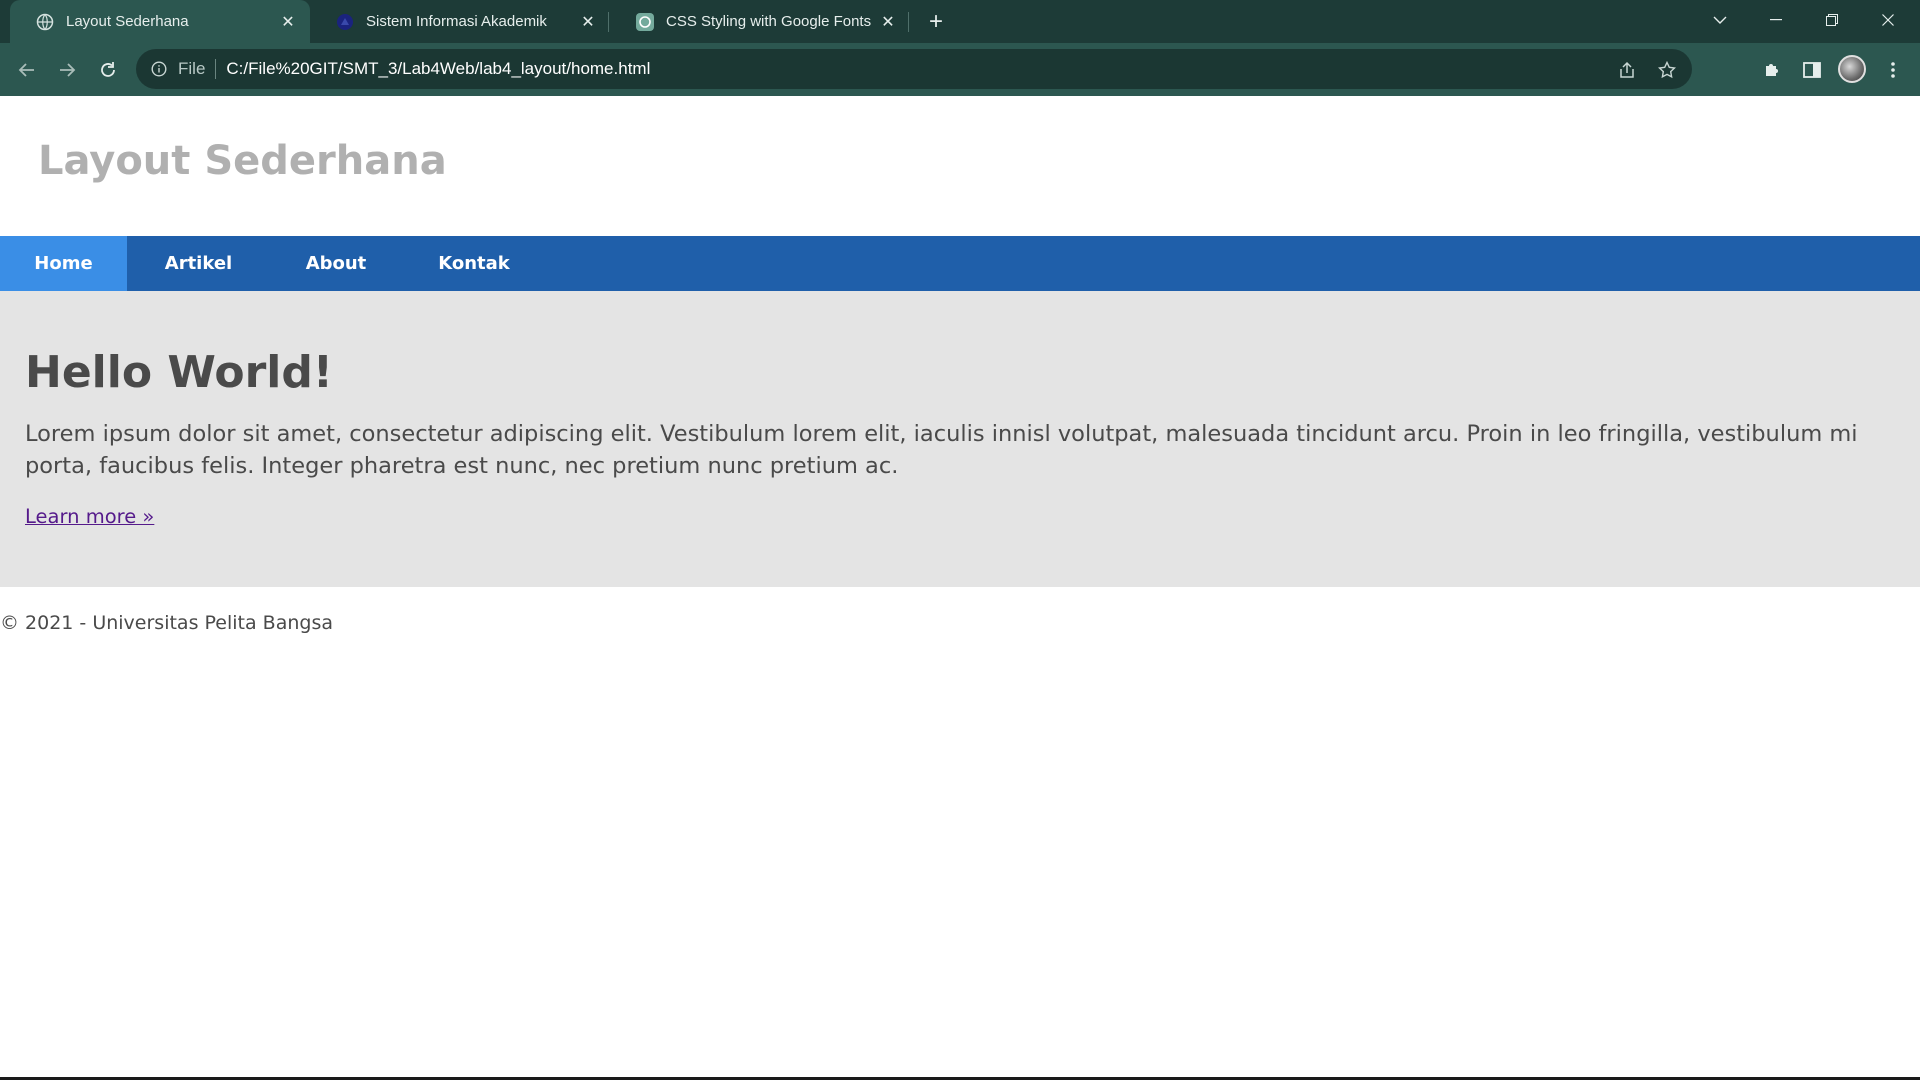 This screenshot has width=1920, height=1080. I want to click on nav-item-kontak: Kontak, so click(474, 263).